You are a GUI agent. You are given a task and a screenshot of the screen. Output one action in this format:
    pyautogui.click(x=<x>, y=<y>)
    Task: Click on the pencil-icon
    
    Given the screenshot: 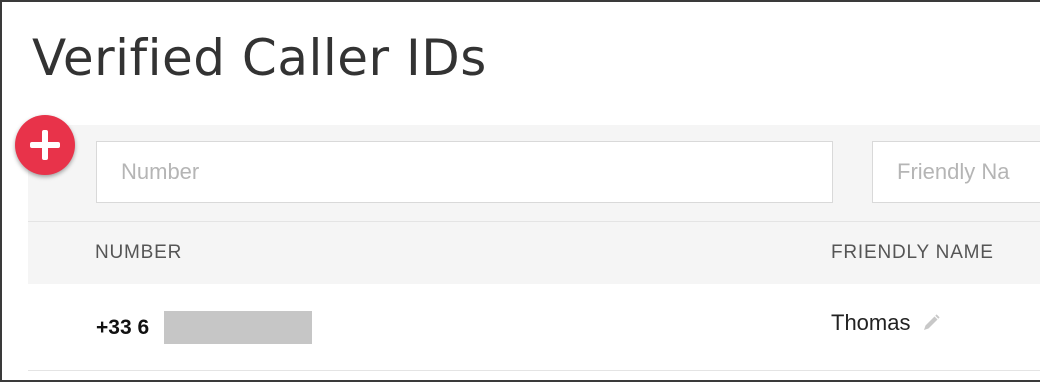 What is the action you would take?
    pyautogui.click(x=931, y=323)
    